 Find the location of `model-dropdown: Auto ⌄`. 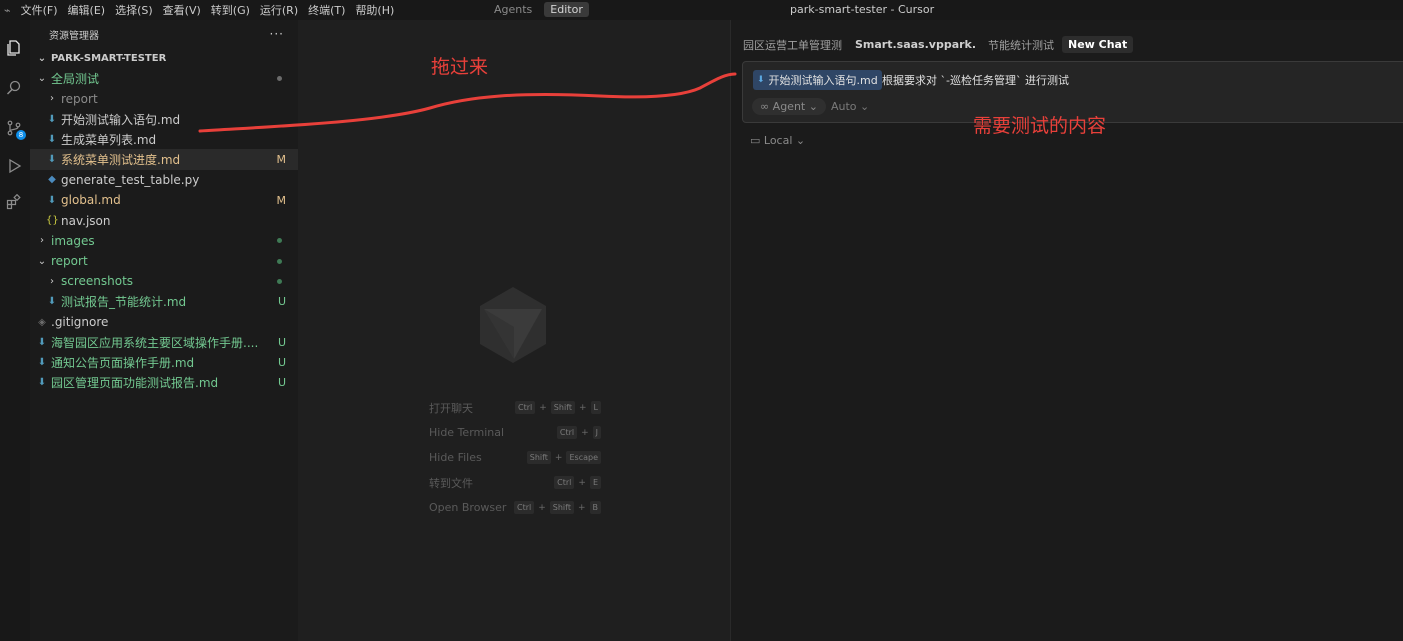

model-dropdown: Auto ⌄ is located at coordinates (850, 106).